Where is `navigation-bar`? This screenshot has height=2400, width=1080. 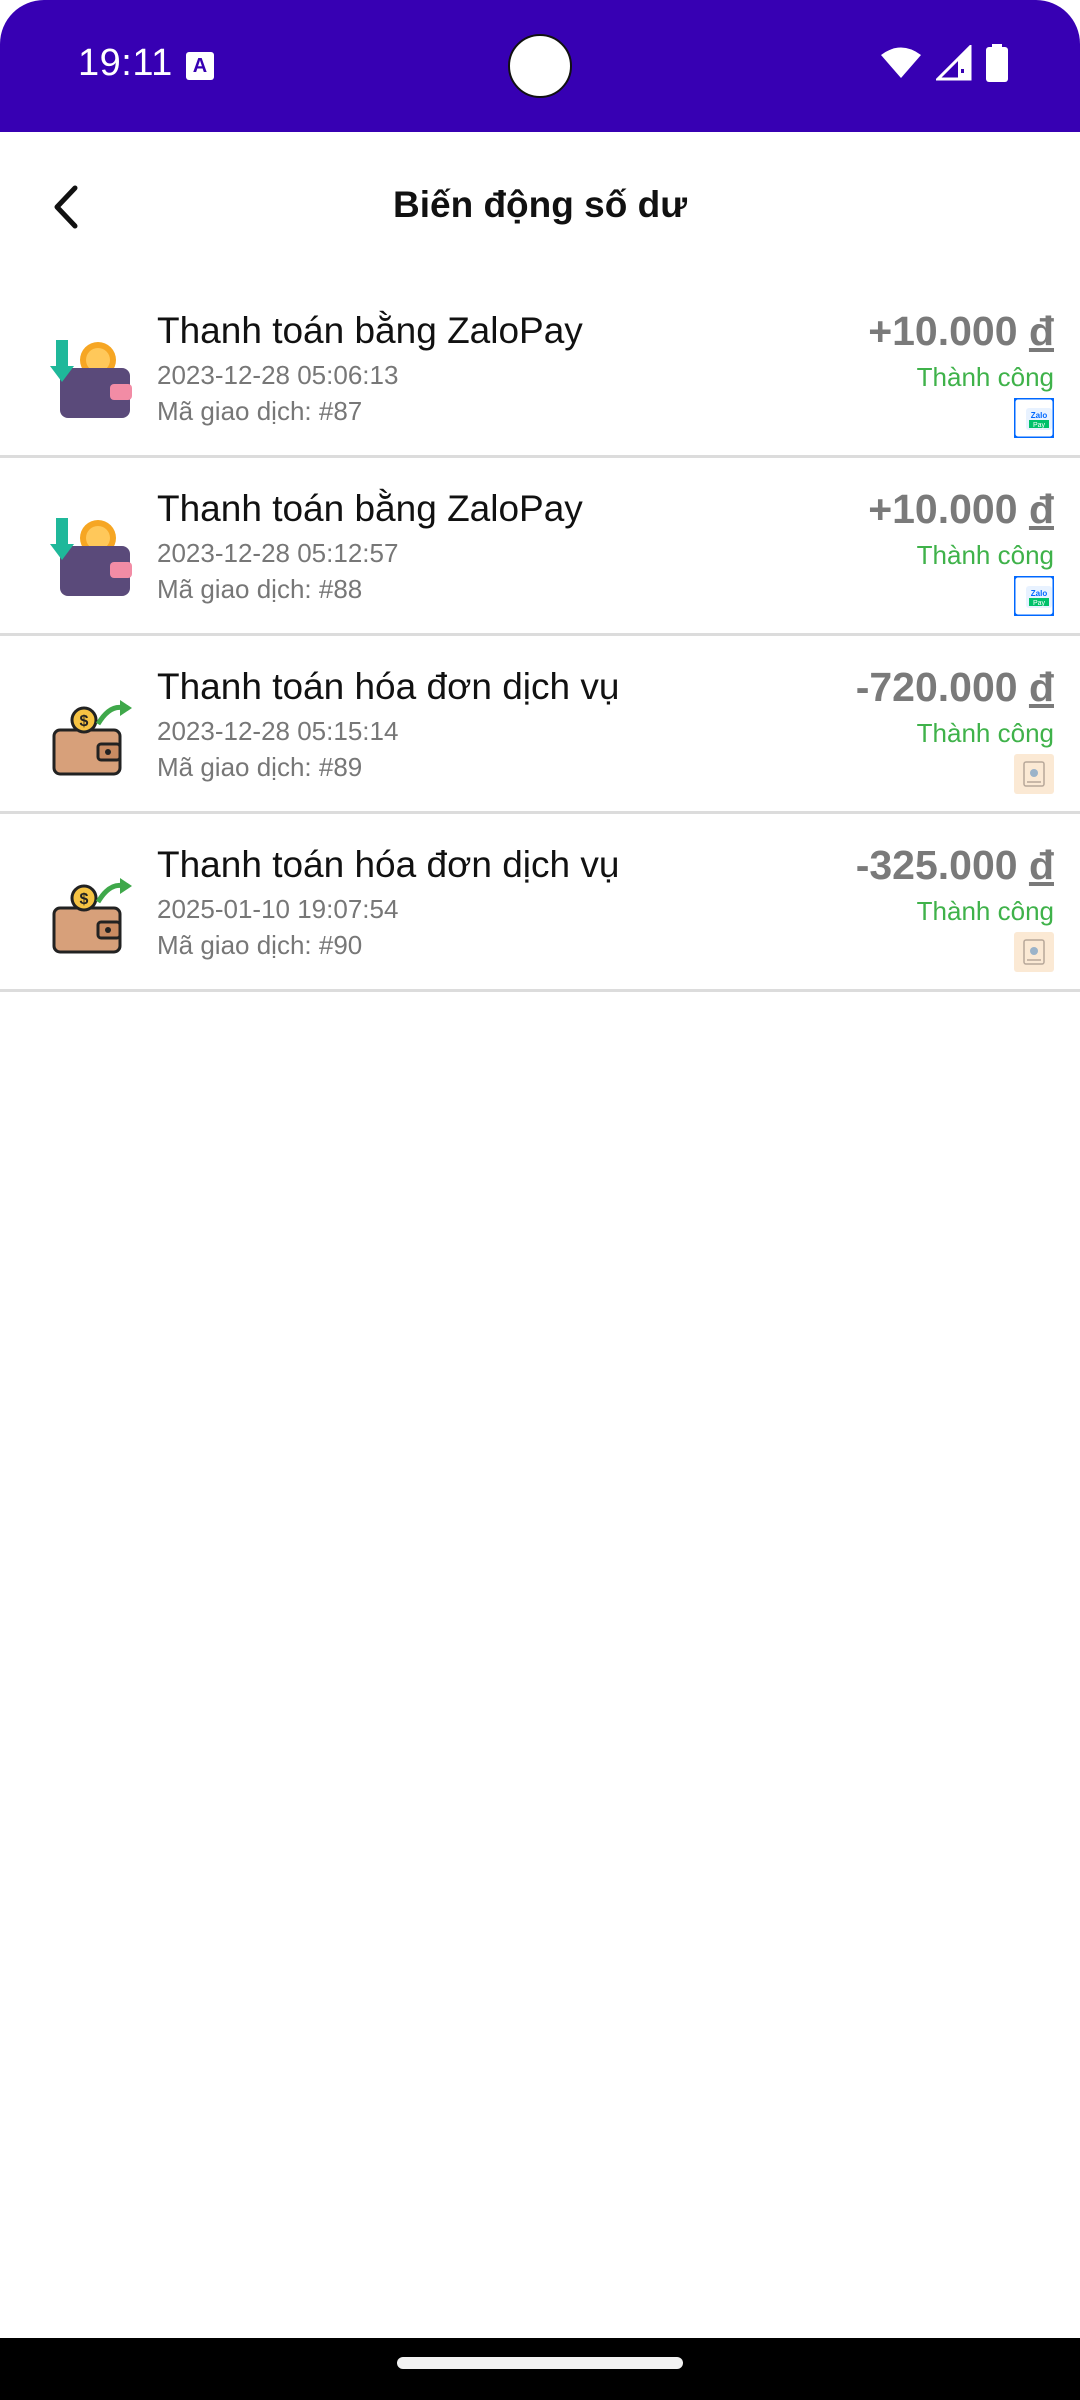
navigation-bar is located at coordinates (540, 2369).